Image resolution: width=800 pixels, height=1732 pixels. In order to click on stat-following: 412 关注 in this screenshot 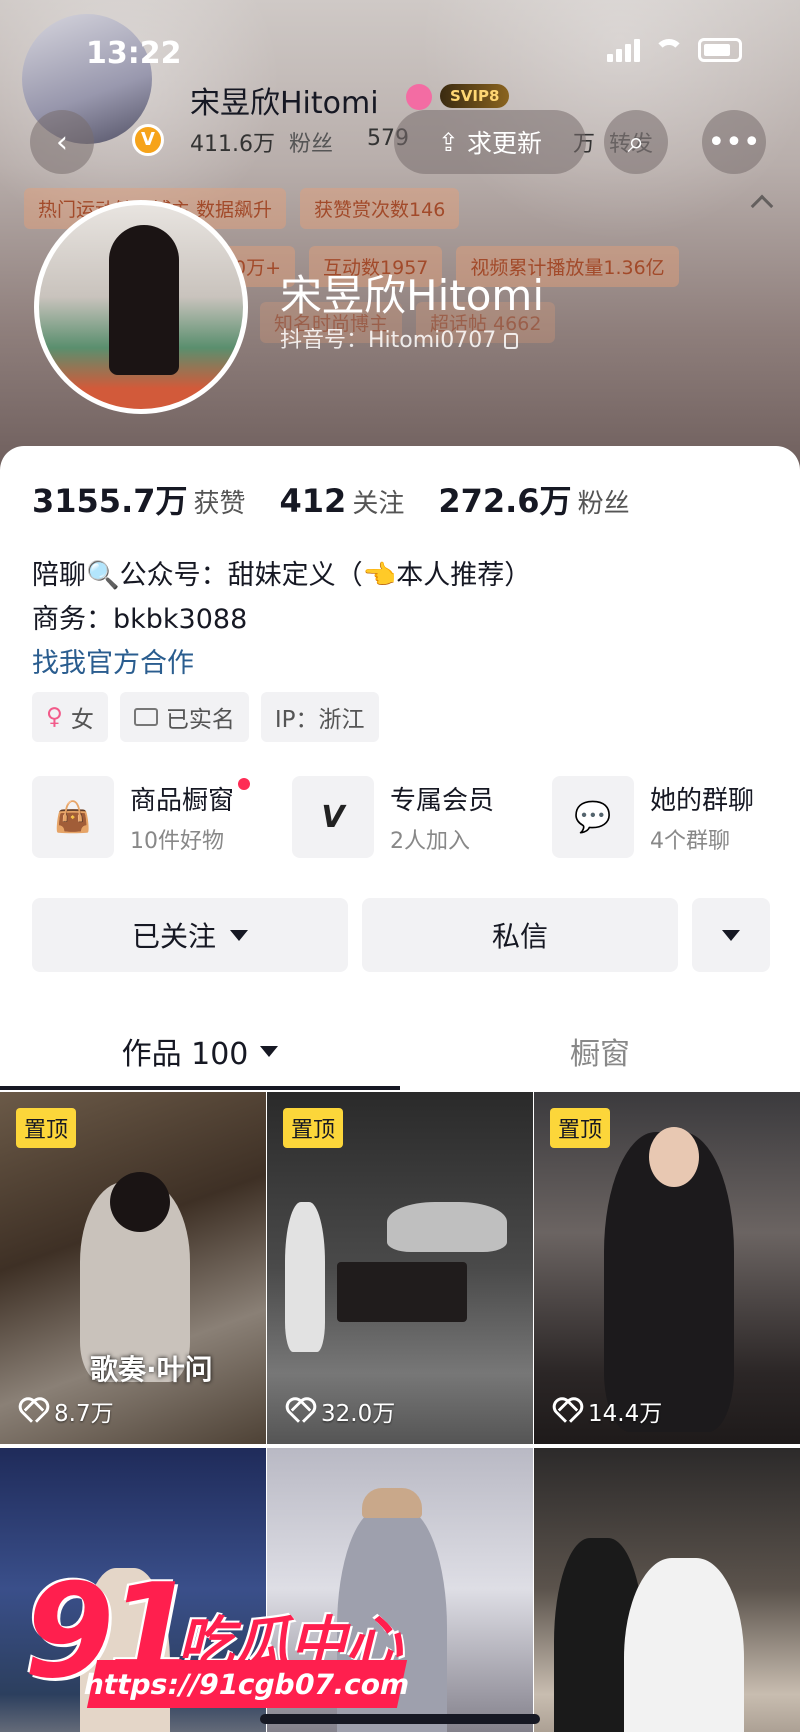, I will do `click(342, 501)`.